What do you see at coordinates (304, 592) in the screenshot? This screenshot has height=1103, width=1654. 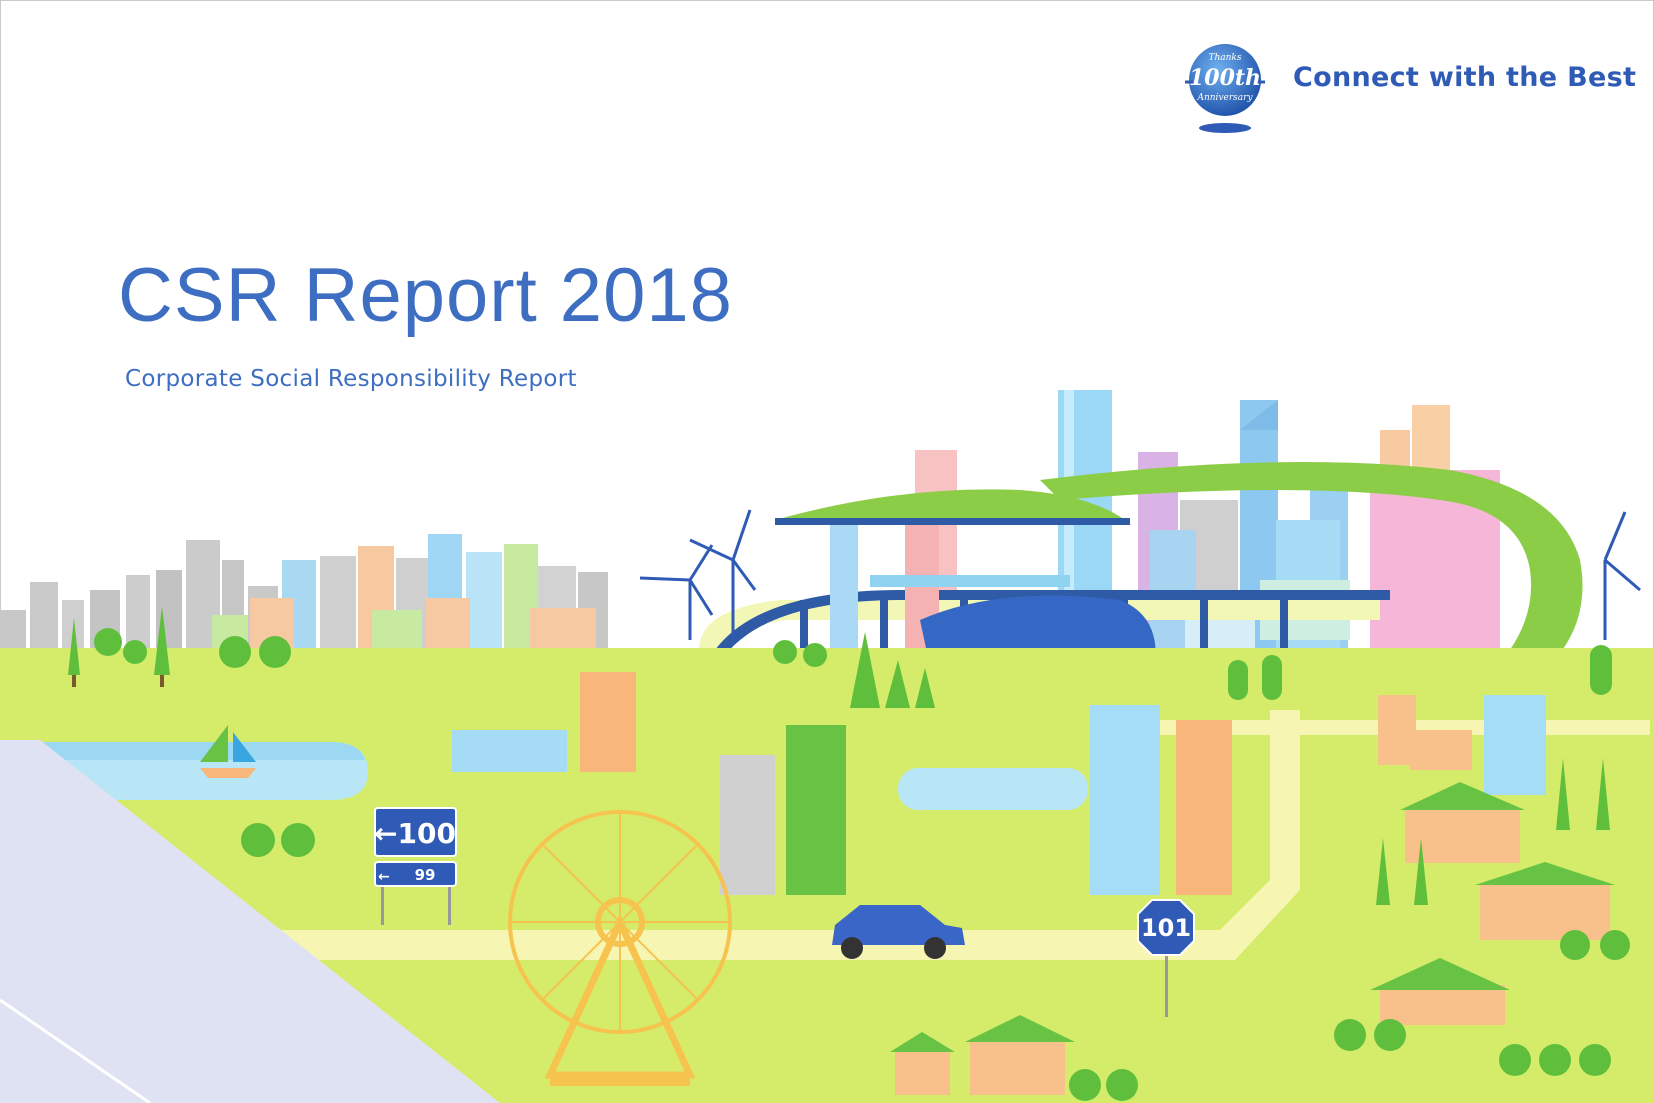 I see `distant-skyline` at bounding box center [304, 592].